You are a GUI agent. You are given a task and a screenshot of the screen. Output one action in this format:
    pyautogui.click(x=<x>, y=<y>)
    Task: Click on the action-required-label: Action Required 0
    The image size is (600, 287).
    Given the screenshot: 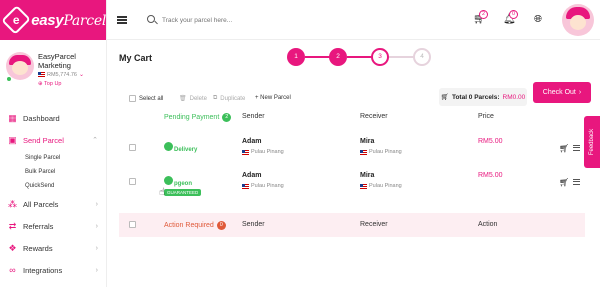 What is the action you would take?
    pyautogui.click(x=195, y=225)
    